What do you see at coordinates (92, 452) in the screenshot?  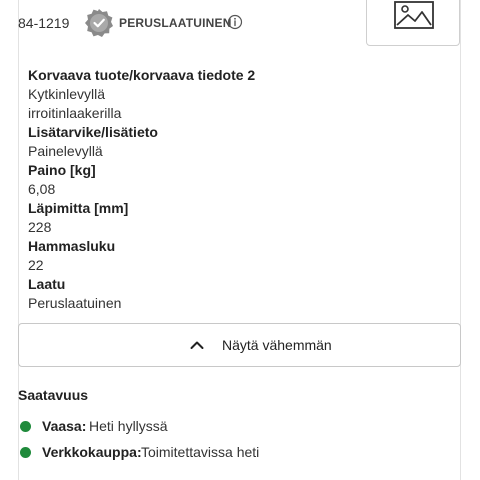 I see `availability-location: Verkkokauppa:` at bounding box center [92, 452].